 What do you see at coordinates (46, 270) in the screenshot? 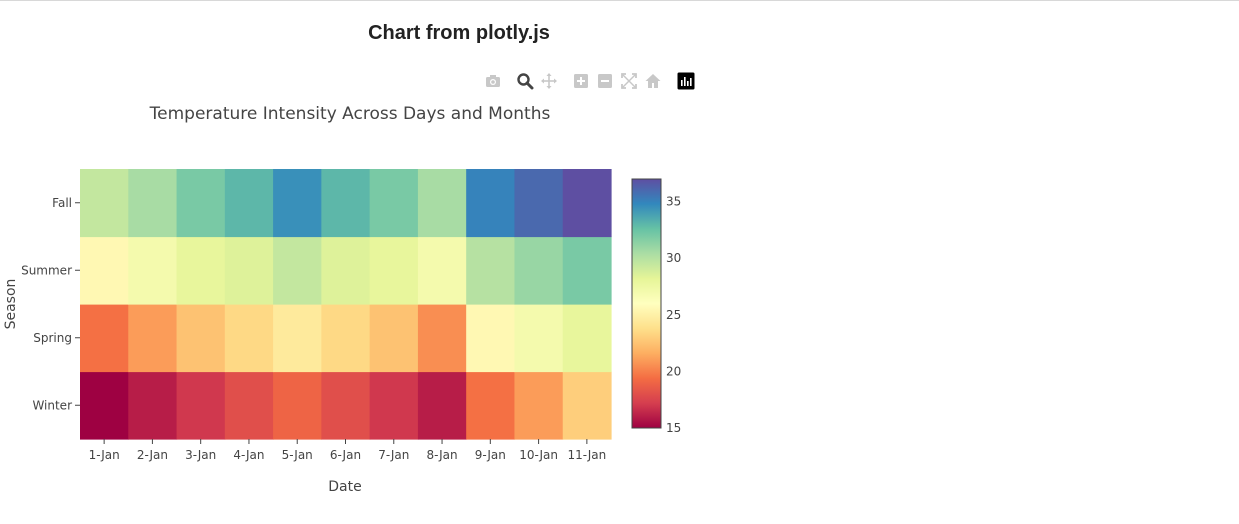
I see `y-tick-label: Summer` at bounding box center [46, 270].